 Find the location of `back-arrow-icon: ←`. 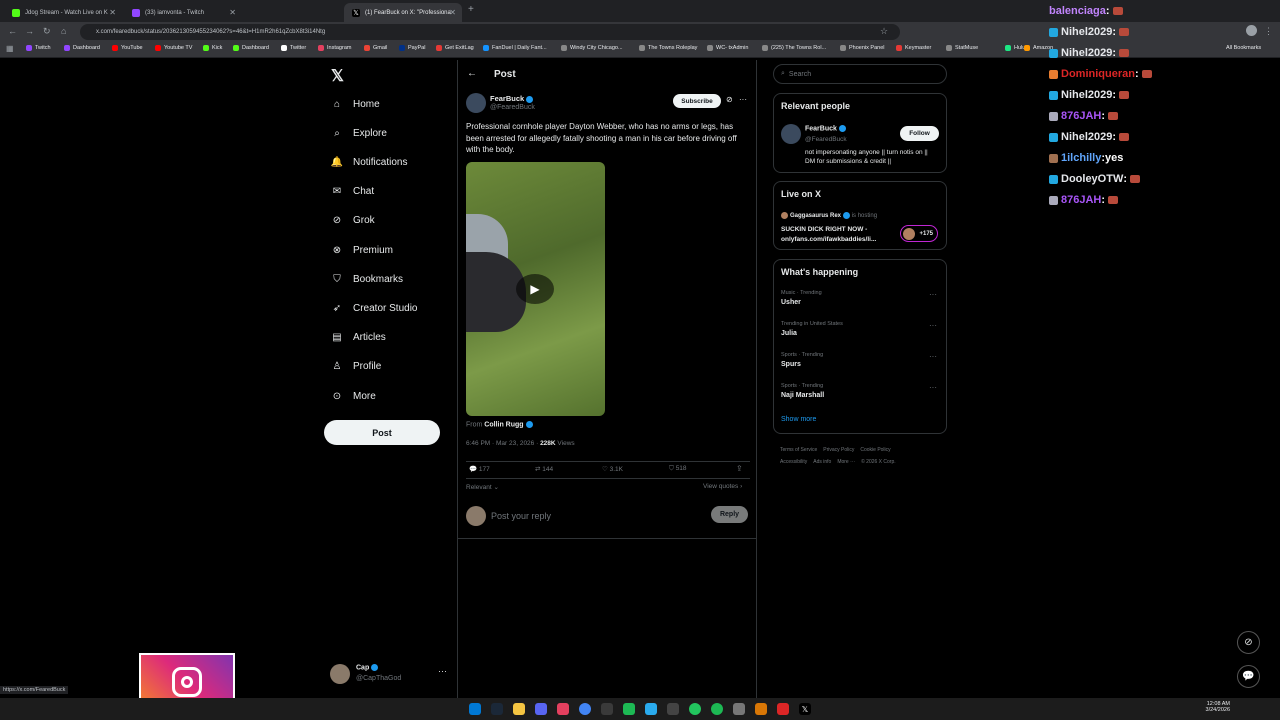

back-arrow-icon: ← is located at coordinates (472, 73).